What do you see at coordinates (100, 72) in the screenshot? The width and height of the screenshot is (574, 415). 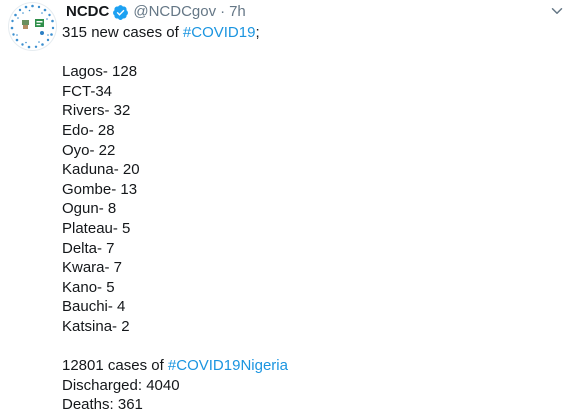 I see `state-line: Lagos- 128` at bounding box center [100, 72].